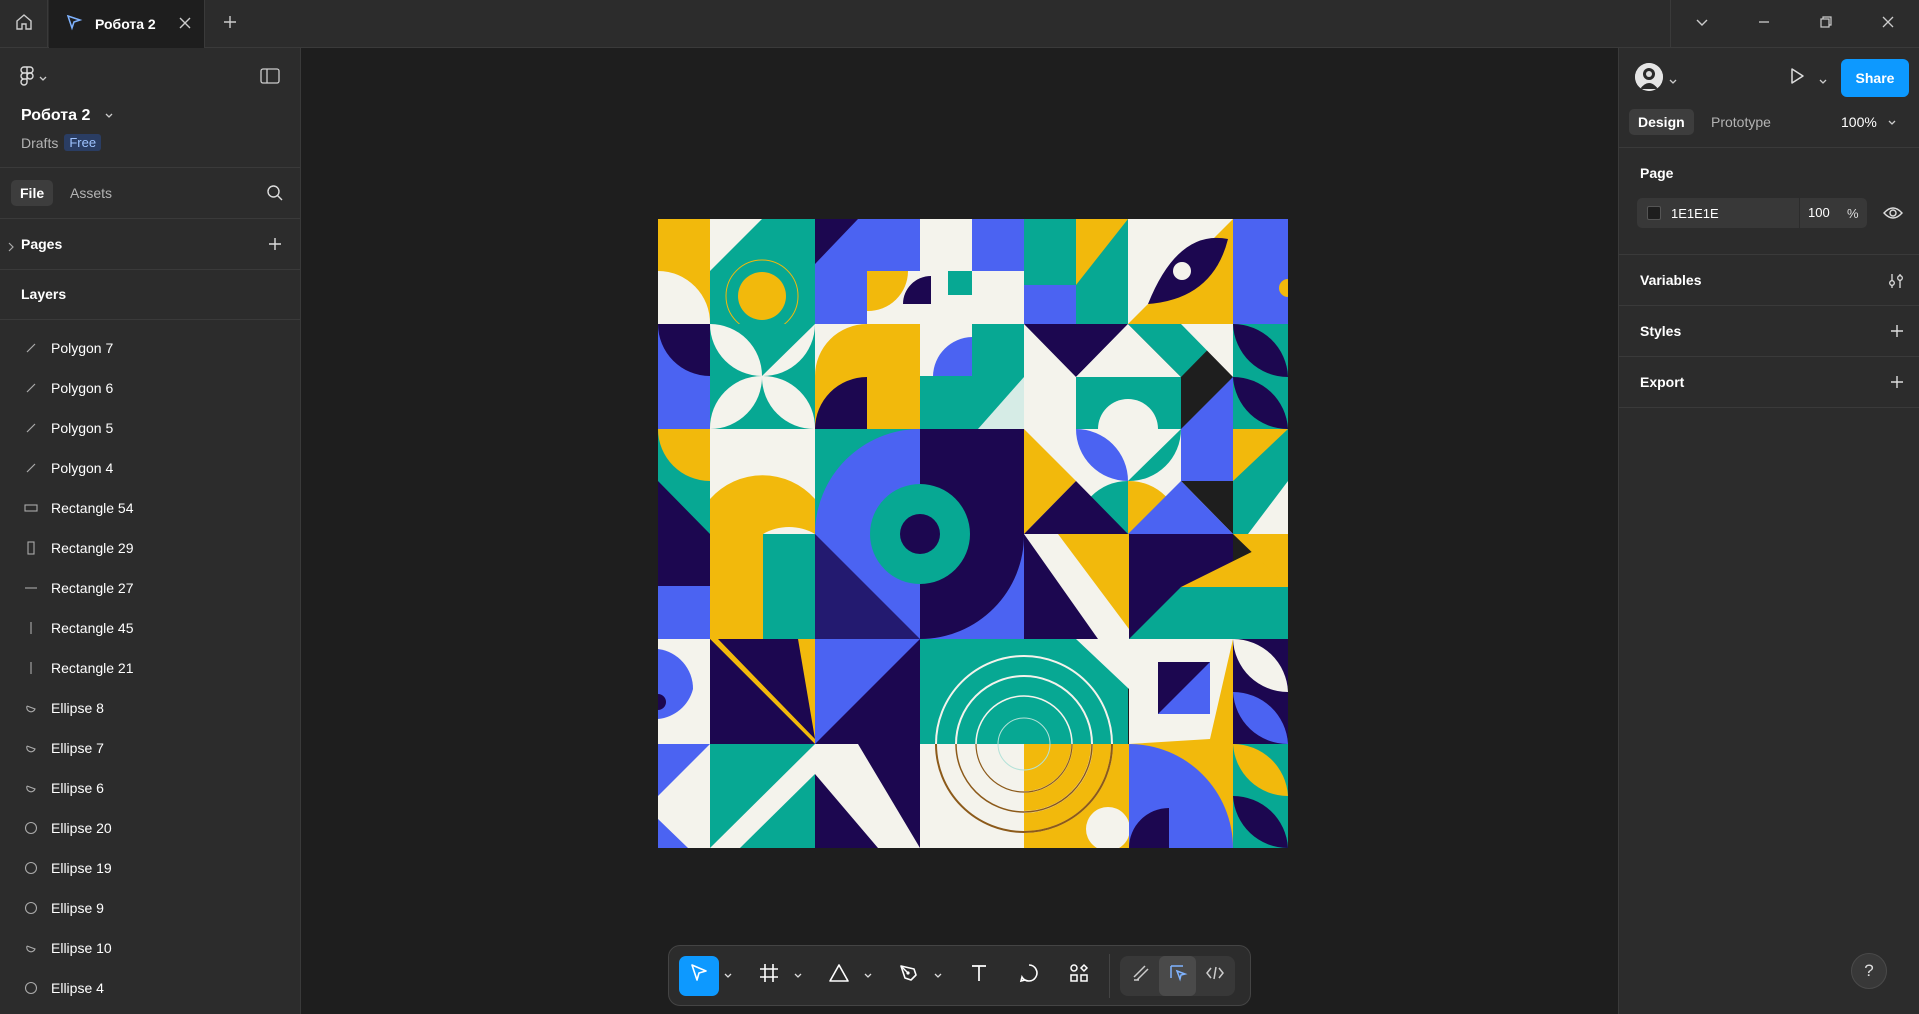  I want to click on page-opacity-input: 100, so click(1823, 213).